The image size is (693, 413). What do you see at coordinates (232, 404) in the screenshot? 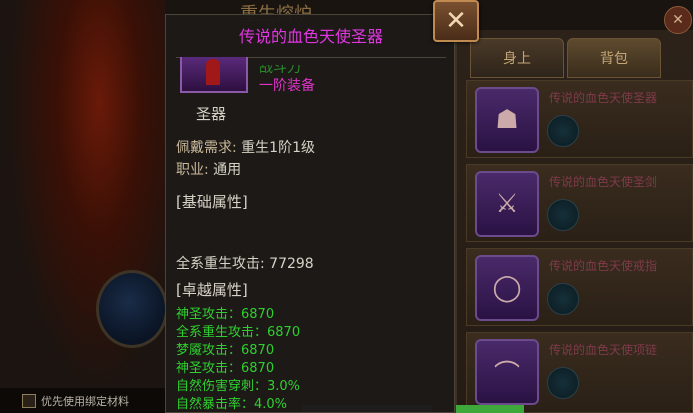
I see `excellent-stat: 自然暴击率：4.0%` at bounding box center [232, 404].